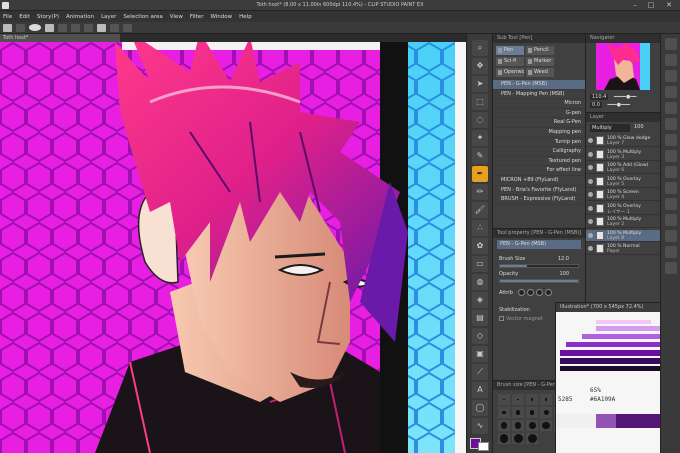  What do you see at coordinates (599, 97) in the screenshot?
I see `zoom-value: 110.4` at bounding box center [599, 97].